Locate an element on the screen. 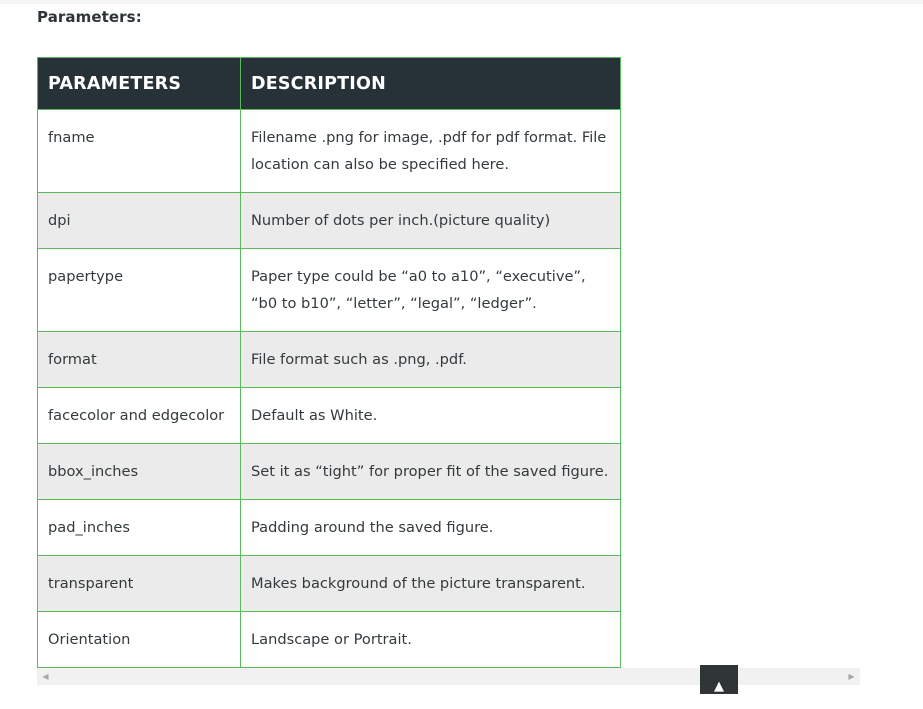  param-name: format is located at coordinates (72, 359).